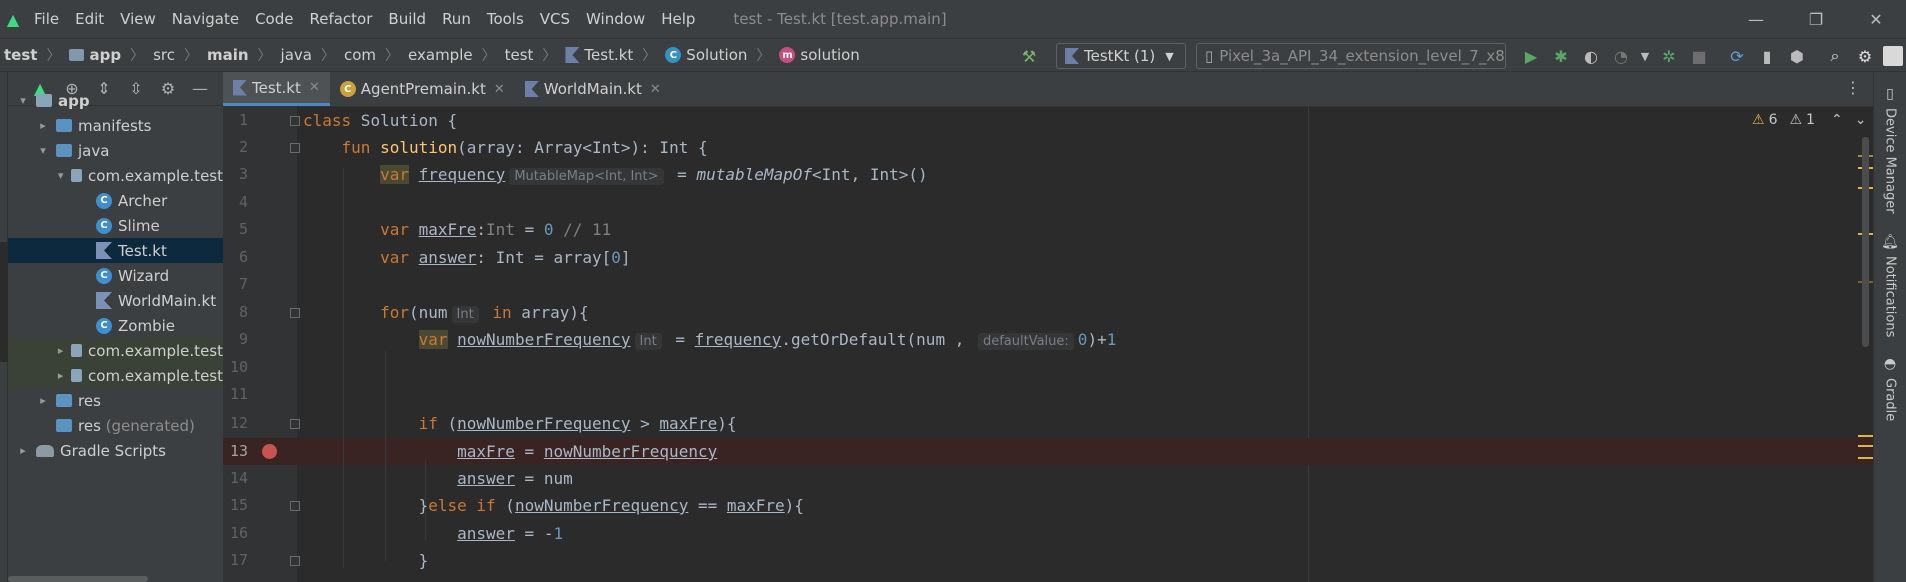  I want to click on breadcrumb-solution-method: m solution, so click(819, 55).